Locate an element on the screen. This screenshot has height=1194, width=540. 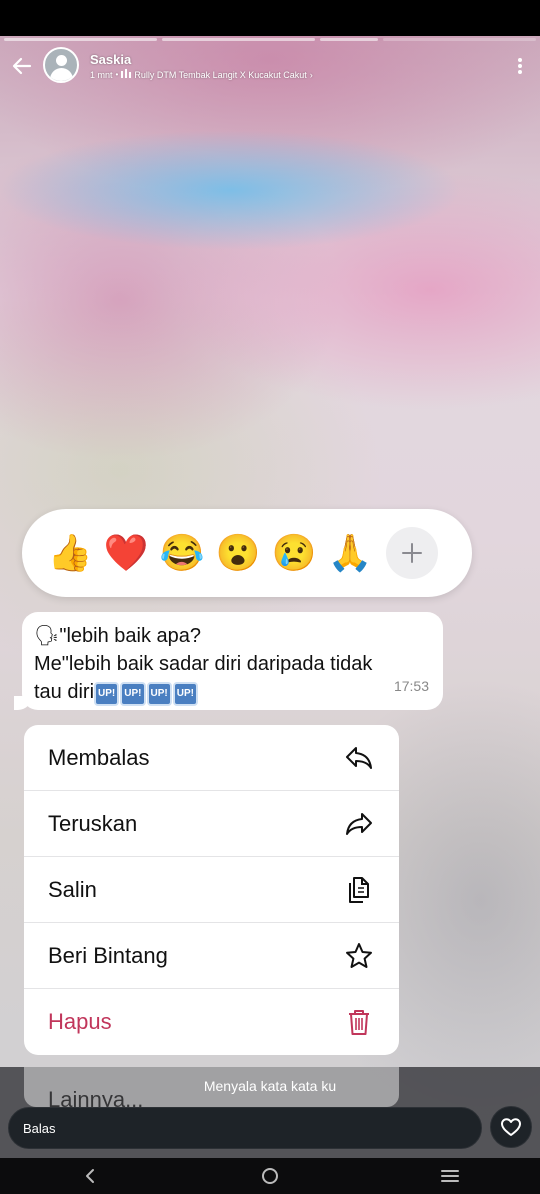
menu-item-copy: Salin is located at coordinates (211, 890).